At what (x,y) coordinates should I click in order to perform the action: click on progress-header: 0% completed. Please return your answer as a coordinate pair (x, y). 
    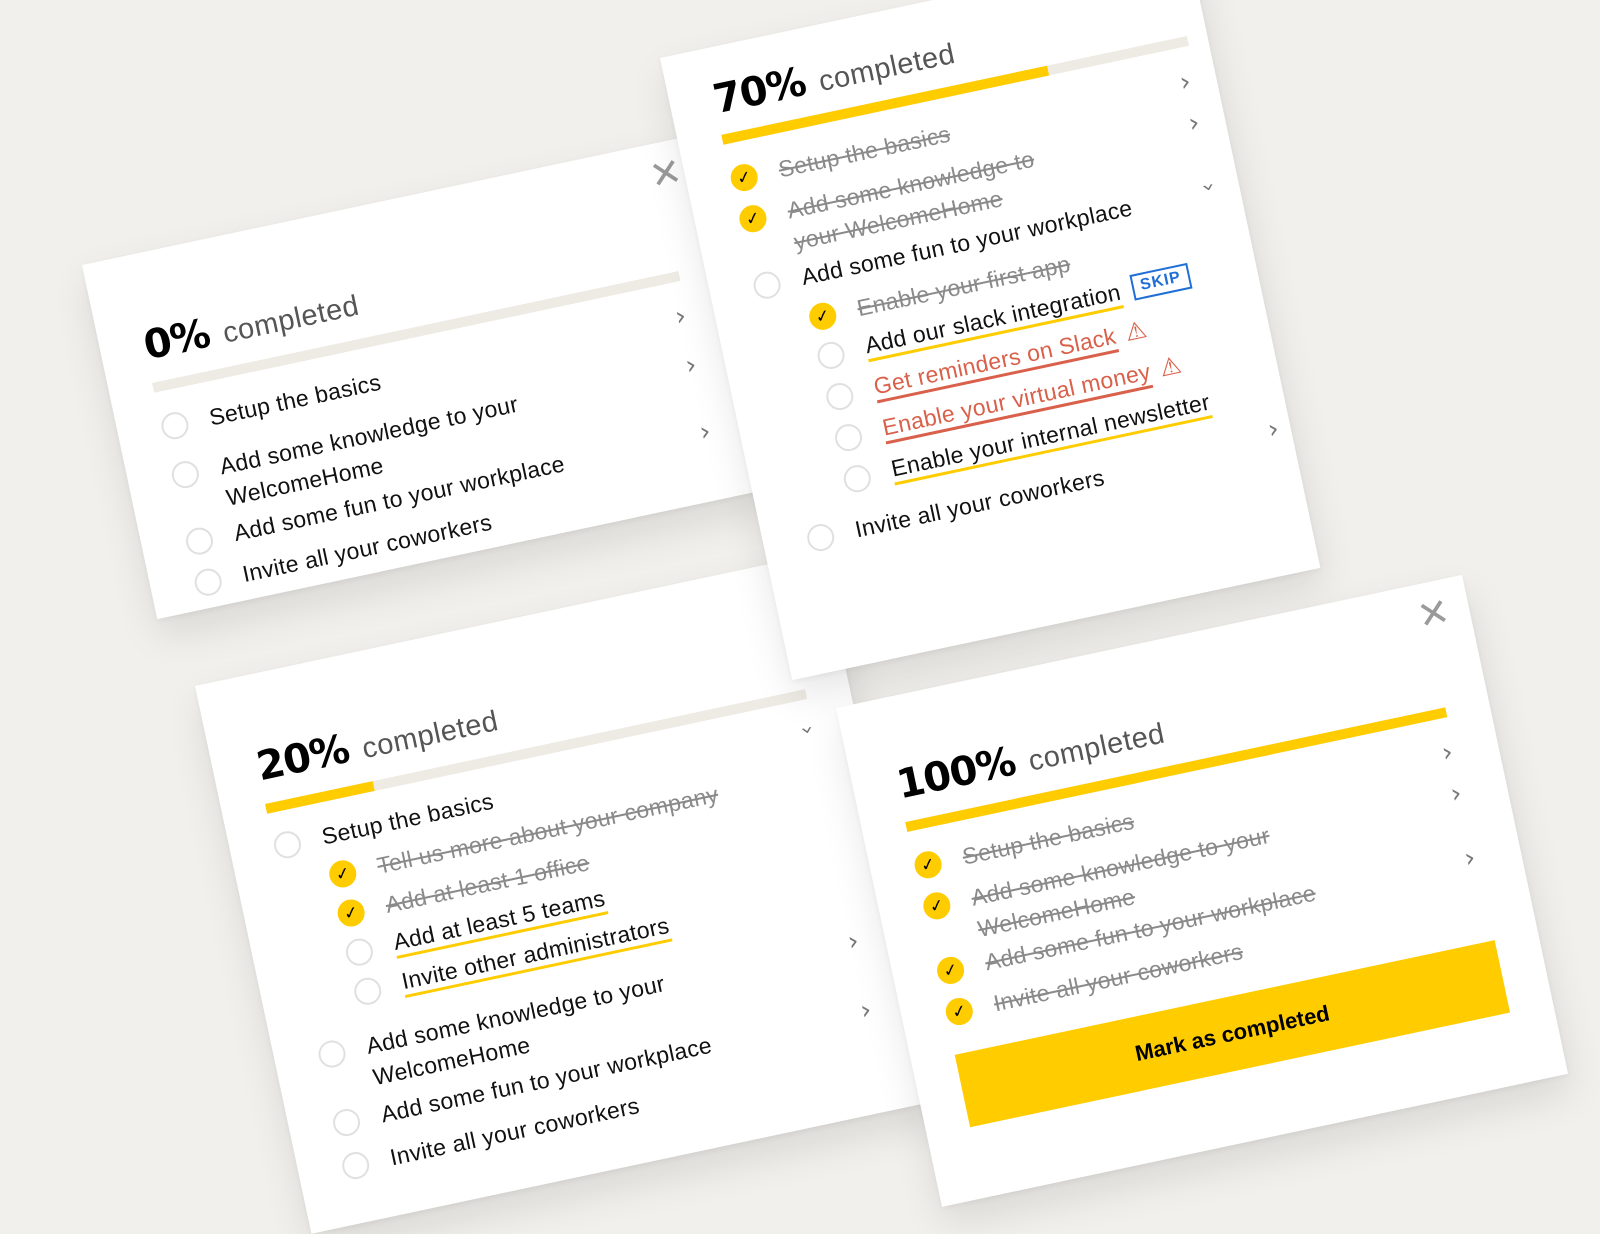
    Looking at the image, I should click on (251, 324).